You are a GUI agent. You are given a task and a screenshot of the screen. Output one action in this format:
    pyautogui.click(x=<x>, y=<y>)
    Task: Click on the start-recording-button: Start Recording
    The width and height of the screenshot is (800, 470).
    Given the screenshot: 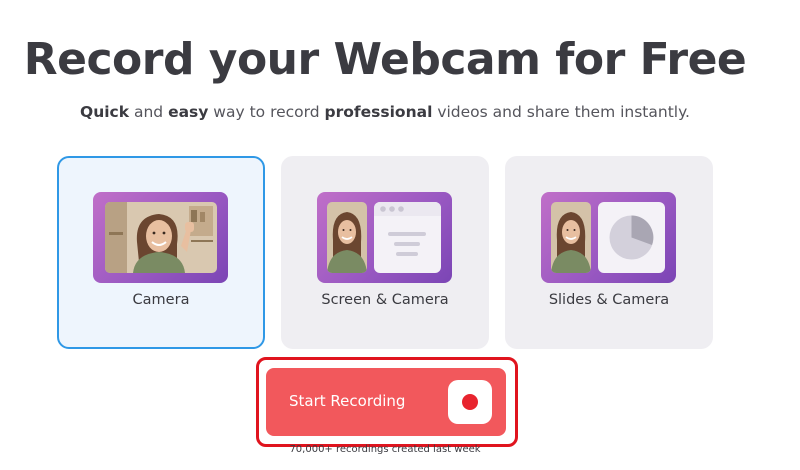 What is the action you would take?
    pyautogui.click(x=386, y=402)
    